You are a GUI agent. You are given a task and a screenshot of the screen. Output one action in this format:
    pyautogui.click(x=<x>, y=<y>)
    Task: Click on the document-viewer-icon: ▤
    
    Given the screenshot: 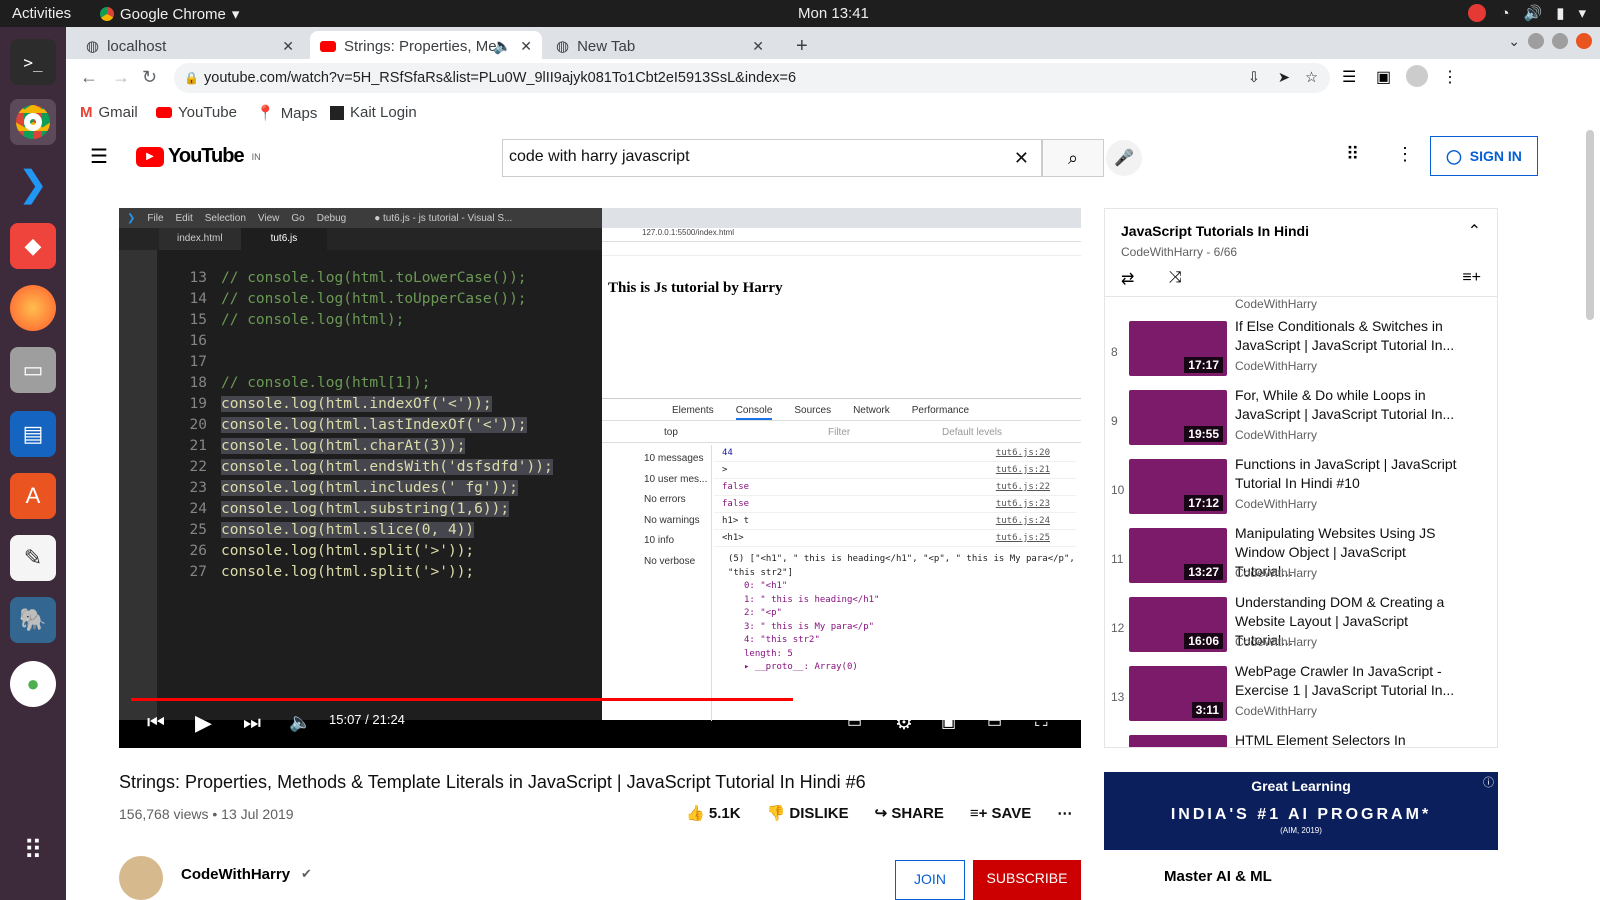 What is the action you would take?
    pyautogui.click(x=33, y=434)
    